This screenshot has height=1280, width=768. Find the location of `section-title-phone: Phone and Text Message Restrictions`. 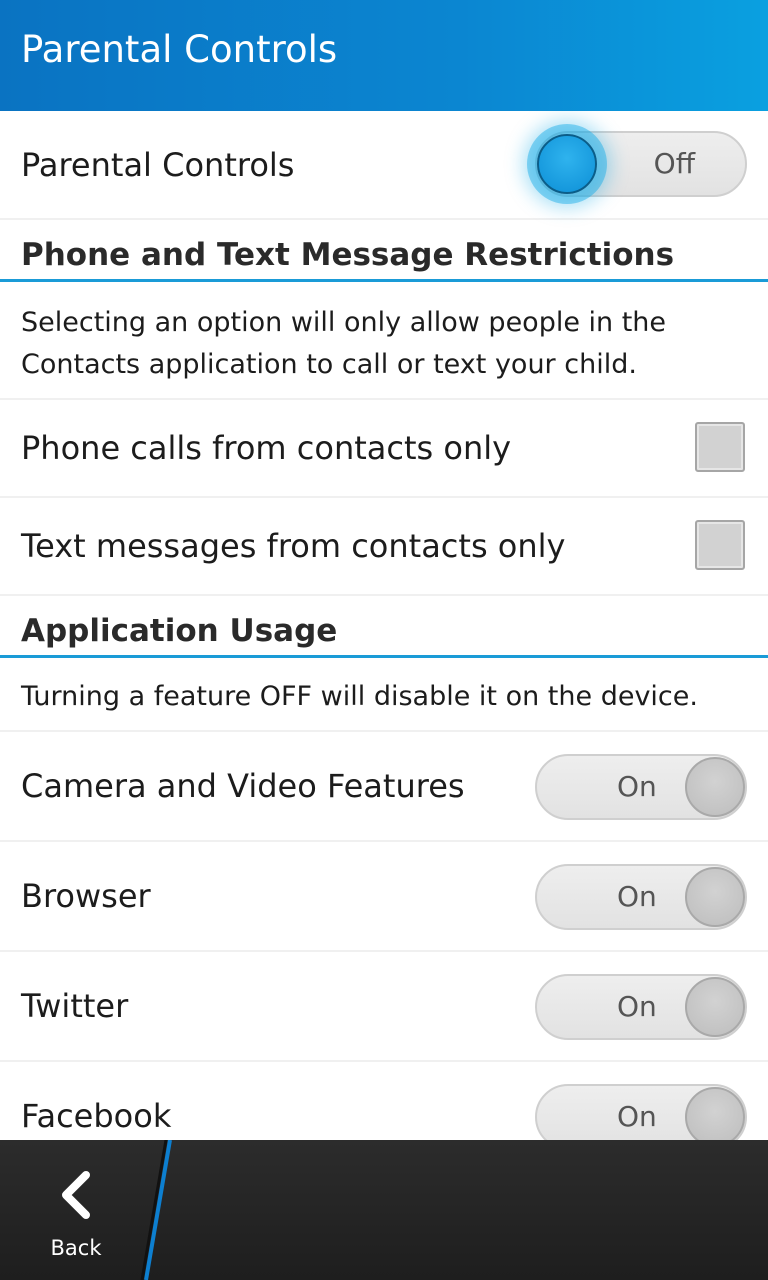

section-title-phone: Phone and Text Message Restrictions is located at coordinates (348, 255).